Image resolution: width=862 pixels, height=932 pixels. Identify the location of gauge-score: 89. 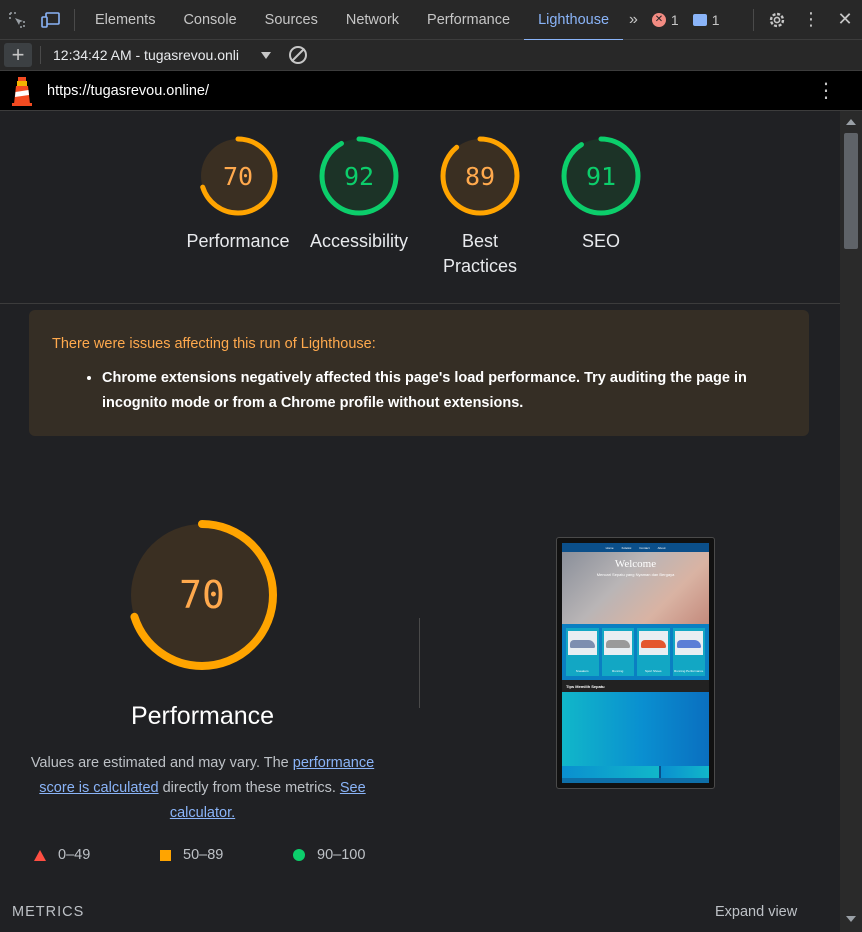
(480, 176).